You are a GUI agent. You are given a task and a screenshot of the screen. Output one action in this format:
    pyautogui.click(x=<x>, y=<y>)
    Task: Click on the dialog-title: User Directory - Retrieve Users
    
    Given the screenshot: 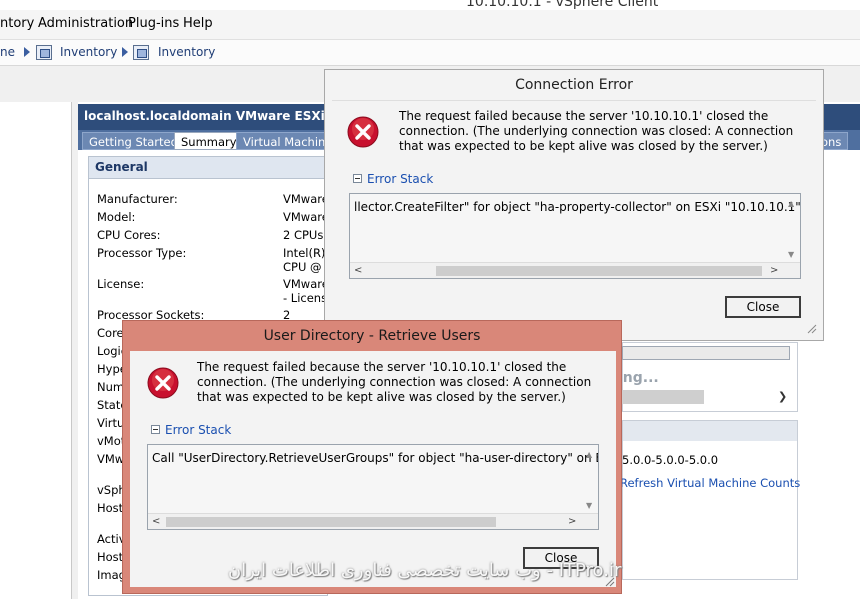 What is the action you would take?
    pyautogui.click(x=372, y=336)
    